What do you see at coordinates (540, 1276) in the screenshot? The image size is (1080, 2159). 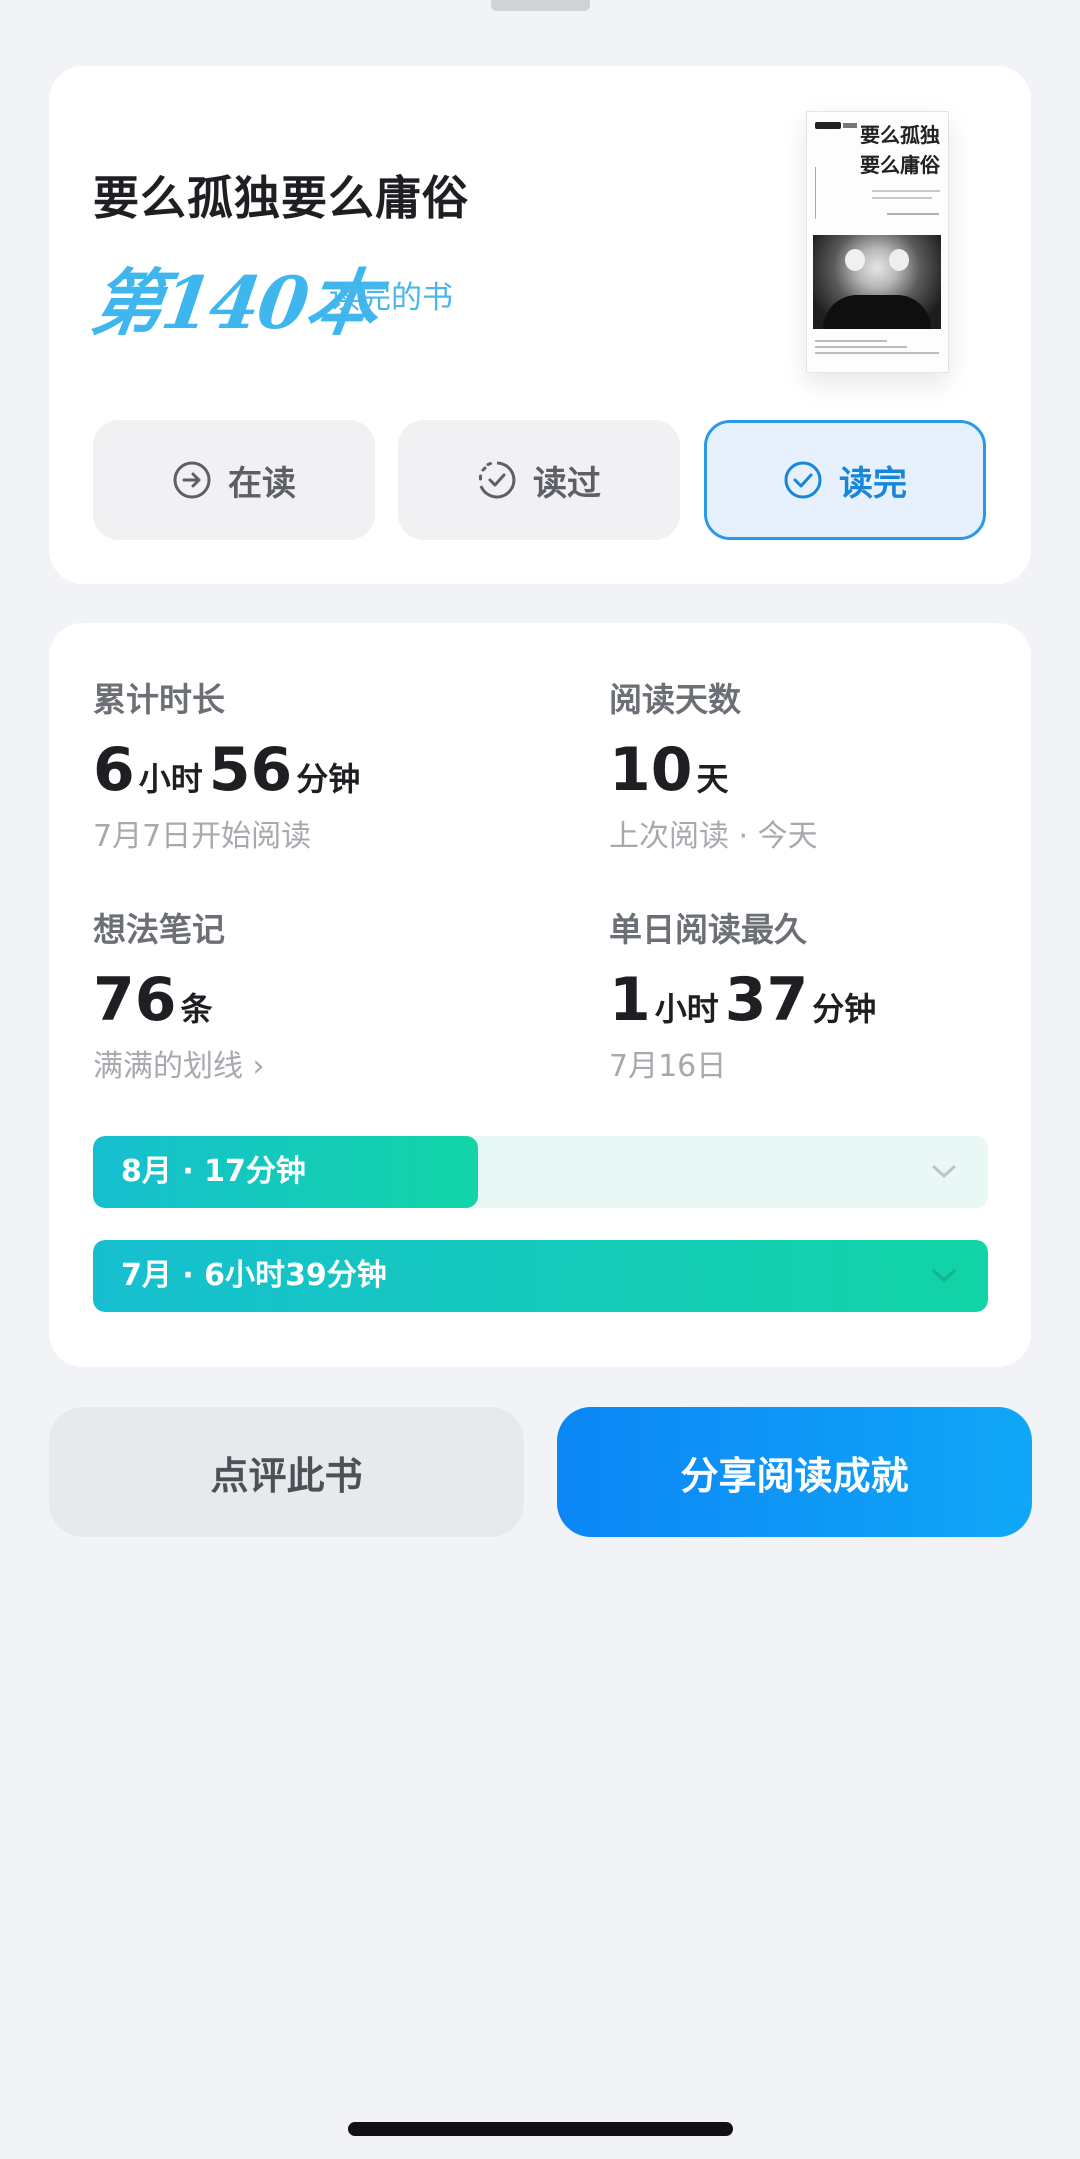 I see `month-row-july: 7月 · 6小时39分钟` at bounding box center [540, 1276].